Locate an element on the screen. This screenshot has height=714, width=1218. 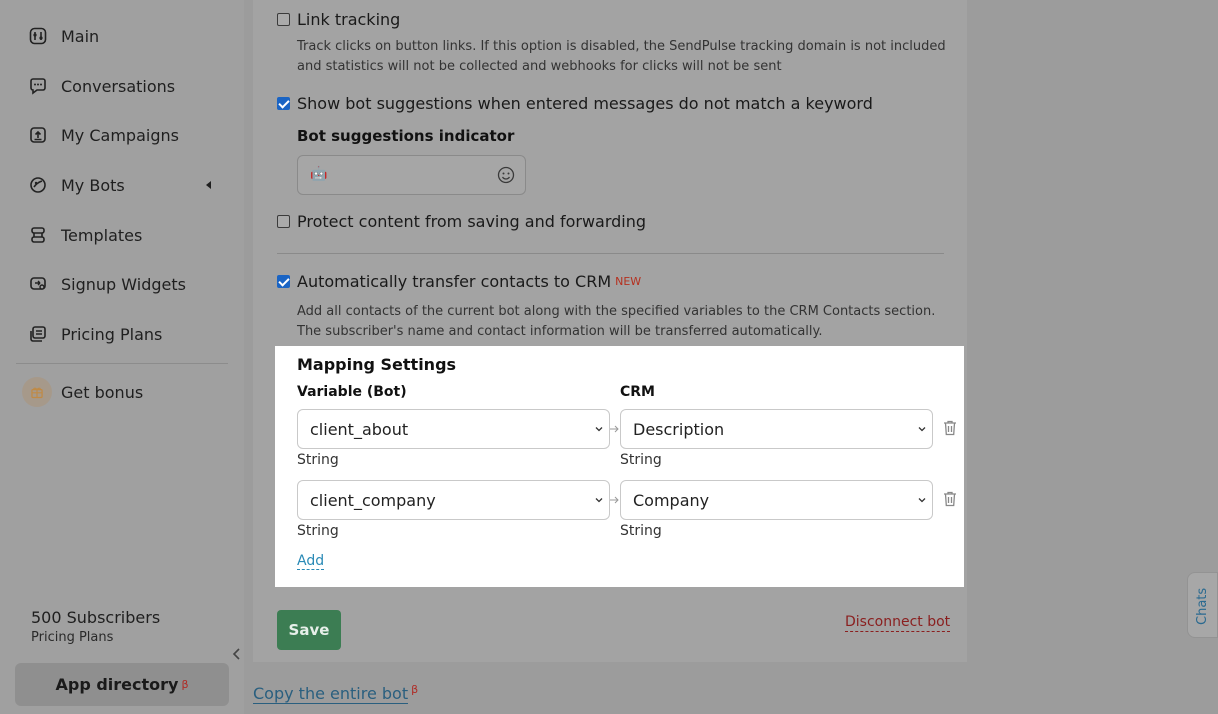
chevron-left-icon is located at coordinates (208, 185).